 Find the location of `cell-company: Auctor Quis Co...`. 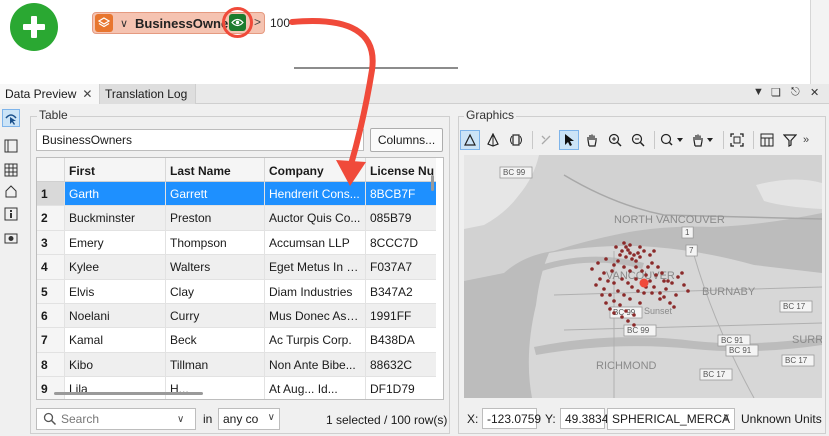

cell-company: Auctor Quis Co... is located at coordinates (315, 218).